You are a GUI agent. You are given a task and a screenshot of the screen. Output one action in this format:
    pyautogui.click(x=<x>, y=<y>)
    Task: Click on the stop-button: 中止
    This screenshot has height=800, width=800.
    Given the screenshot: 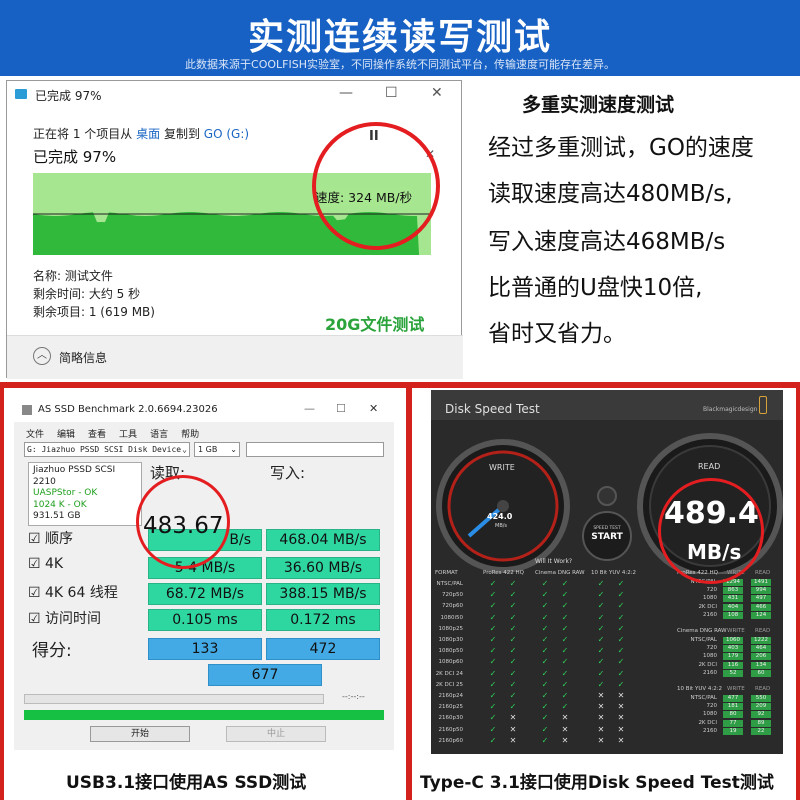 What is the action you would take?
    pyautogui.click(x=276, y=734)
    